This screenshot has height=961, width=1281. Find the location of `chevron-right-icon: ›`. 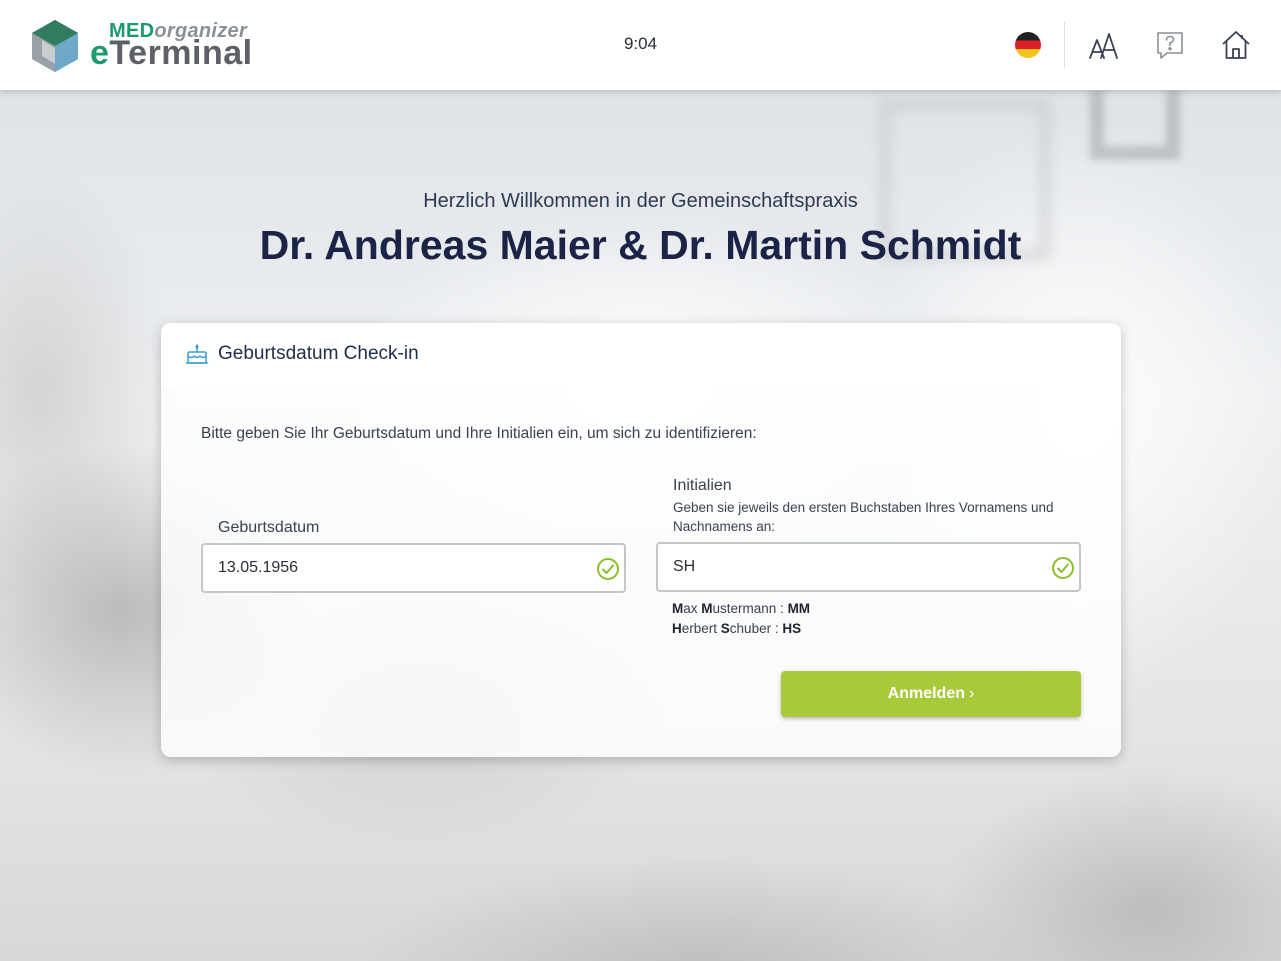

chevron-right-icon: › is located at coordinates (972, 693).